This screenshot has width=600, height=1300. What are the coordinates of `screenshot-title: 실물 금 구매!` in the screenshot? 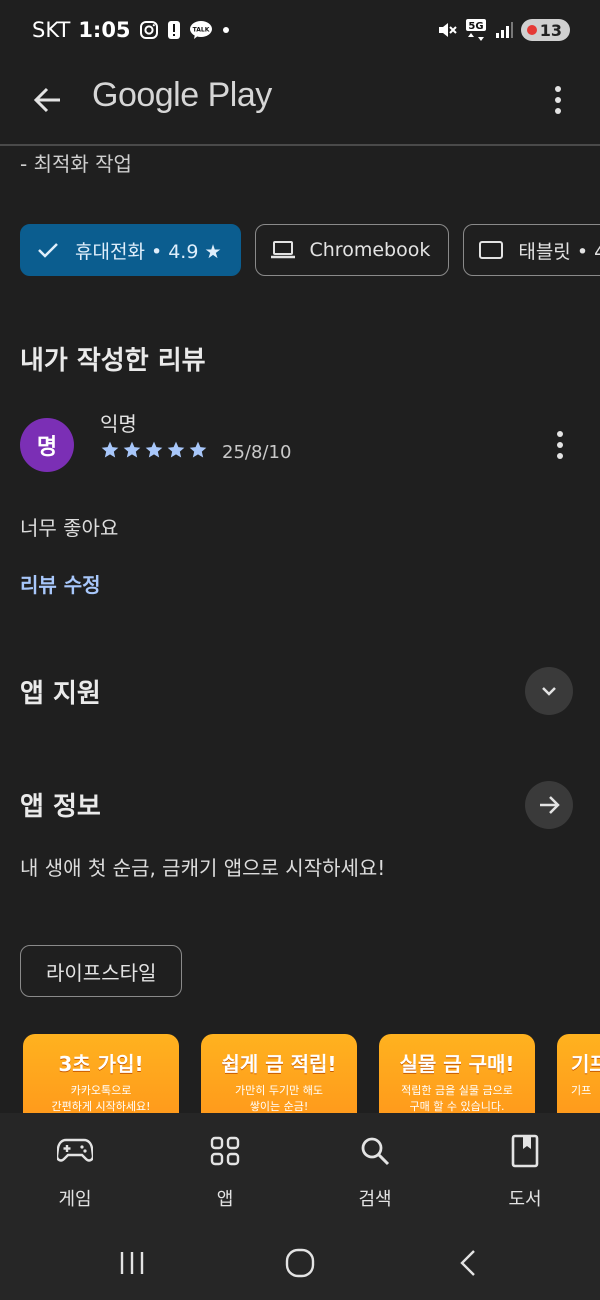 It's located at (457, 1064).